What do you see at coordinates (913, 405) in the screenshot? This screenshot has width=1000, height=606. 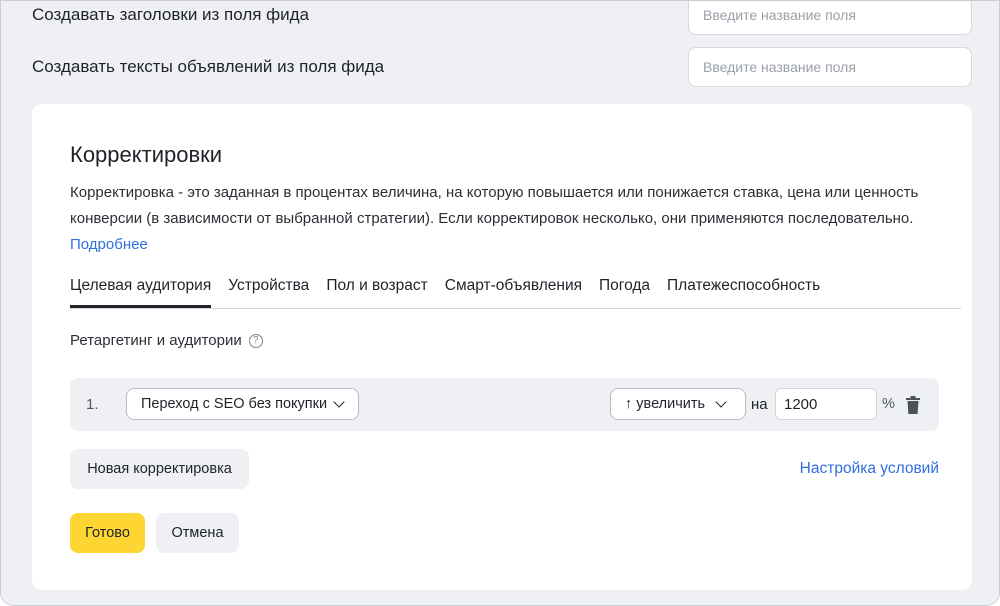 I see `trash-icon` at bounding box center [913, 405].